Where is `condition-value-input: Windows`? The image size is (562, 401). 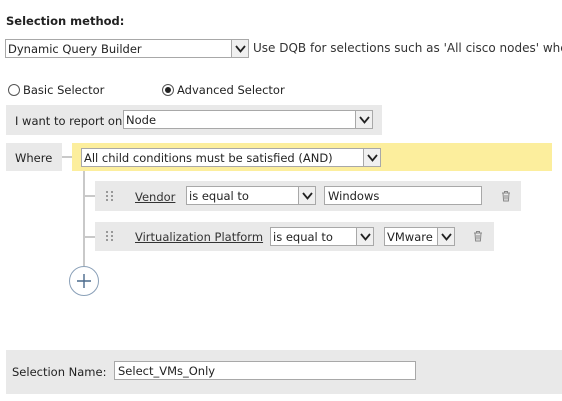
condition-value-input: Windows is located at coordinates (403, 195).